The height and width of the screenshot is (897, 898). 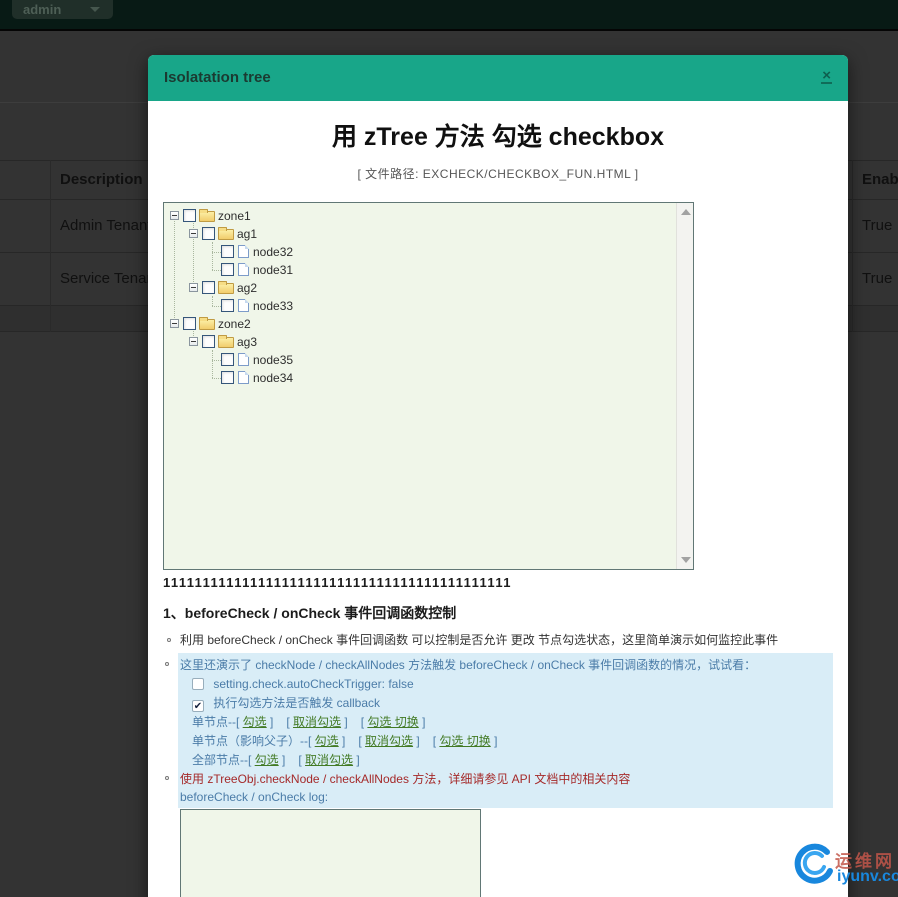 I want to click on tree-node-zone2: zone2, so click(x=428, y=324).